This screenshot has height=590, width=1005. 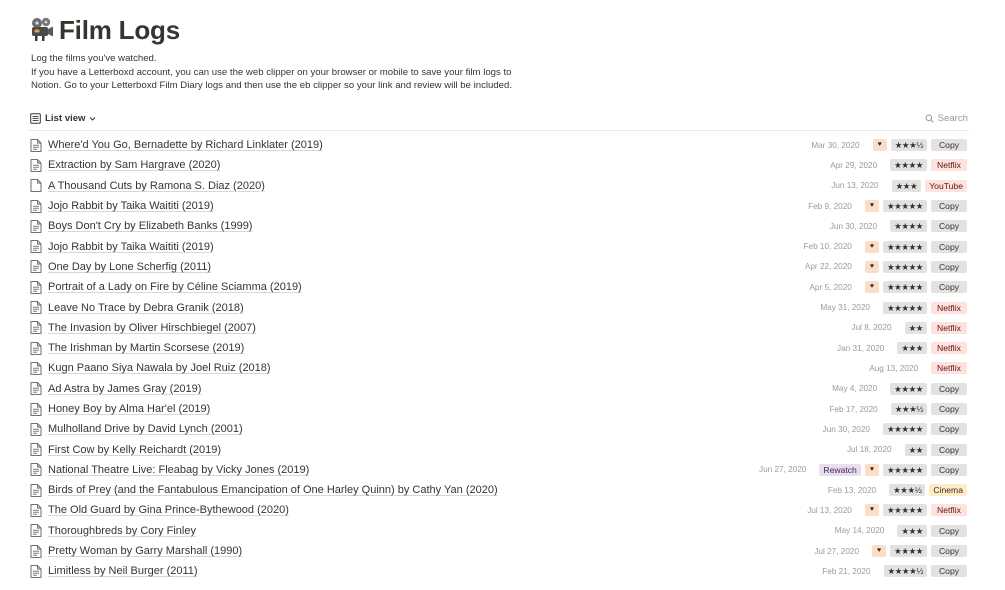 What do you see at coordinates (146, 348) in the screenshot?
I see `film-title: The Irishman by Martin Scorsese (2019)` at bounding box center [146, 348].